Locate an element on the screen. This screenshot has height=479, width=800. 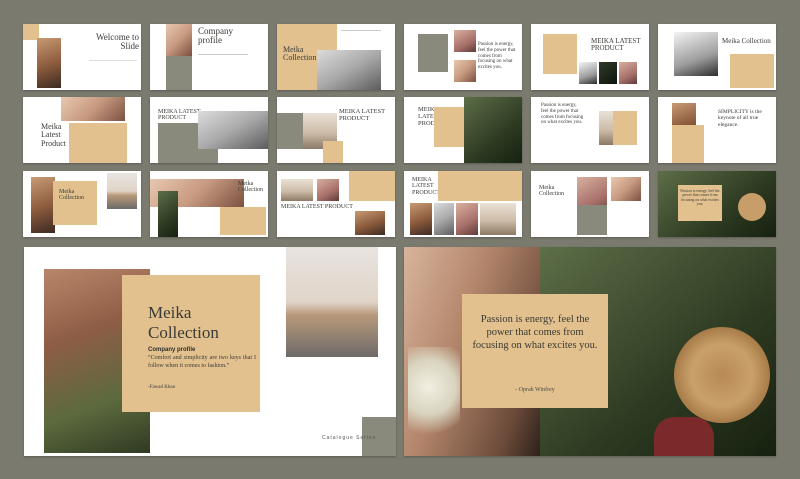
slide-thumb-16: MEIKA LATEST PRODUCT is located at coordinates (463, 204).